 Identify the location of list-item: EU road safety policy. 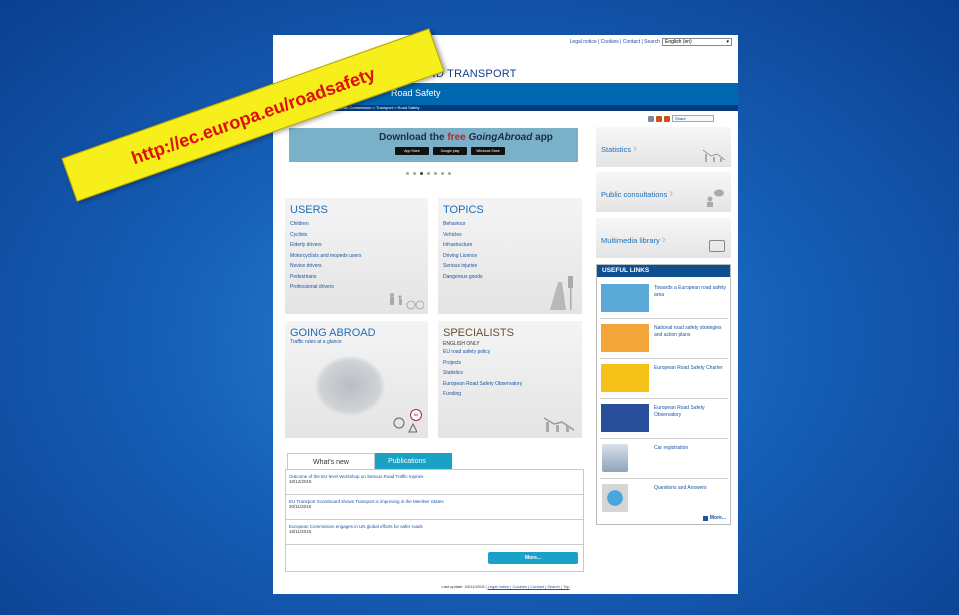
(512, 352).